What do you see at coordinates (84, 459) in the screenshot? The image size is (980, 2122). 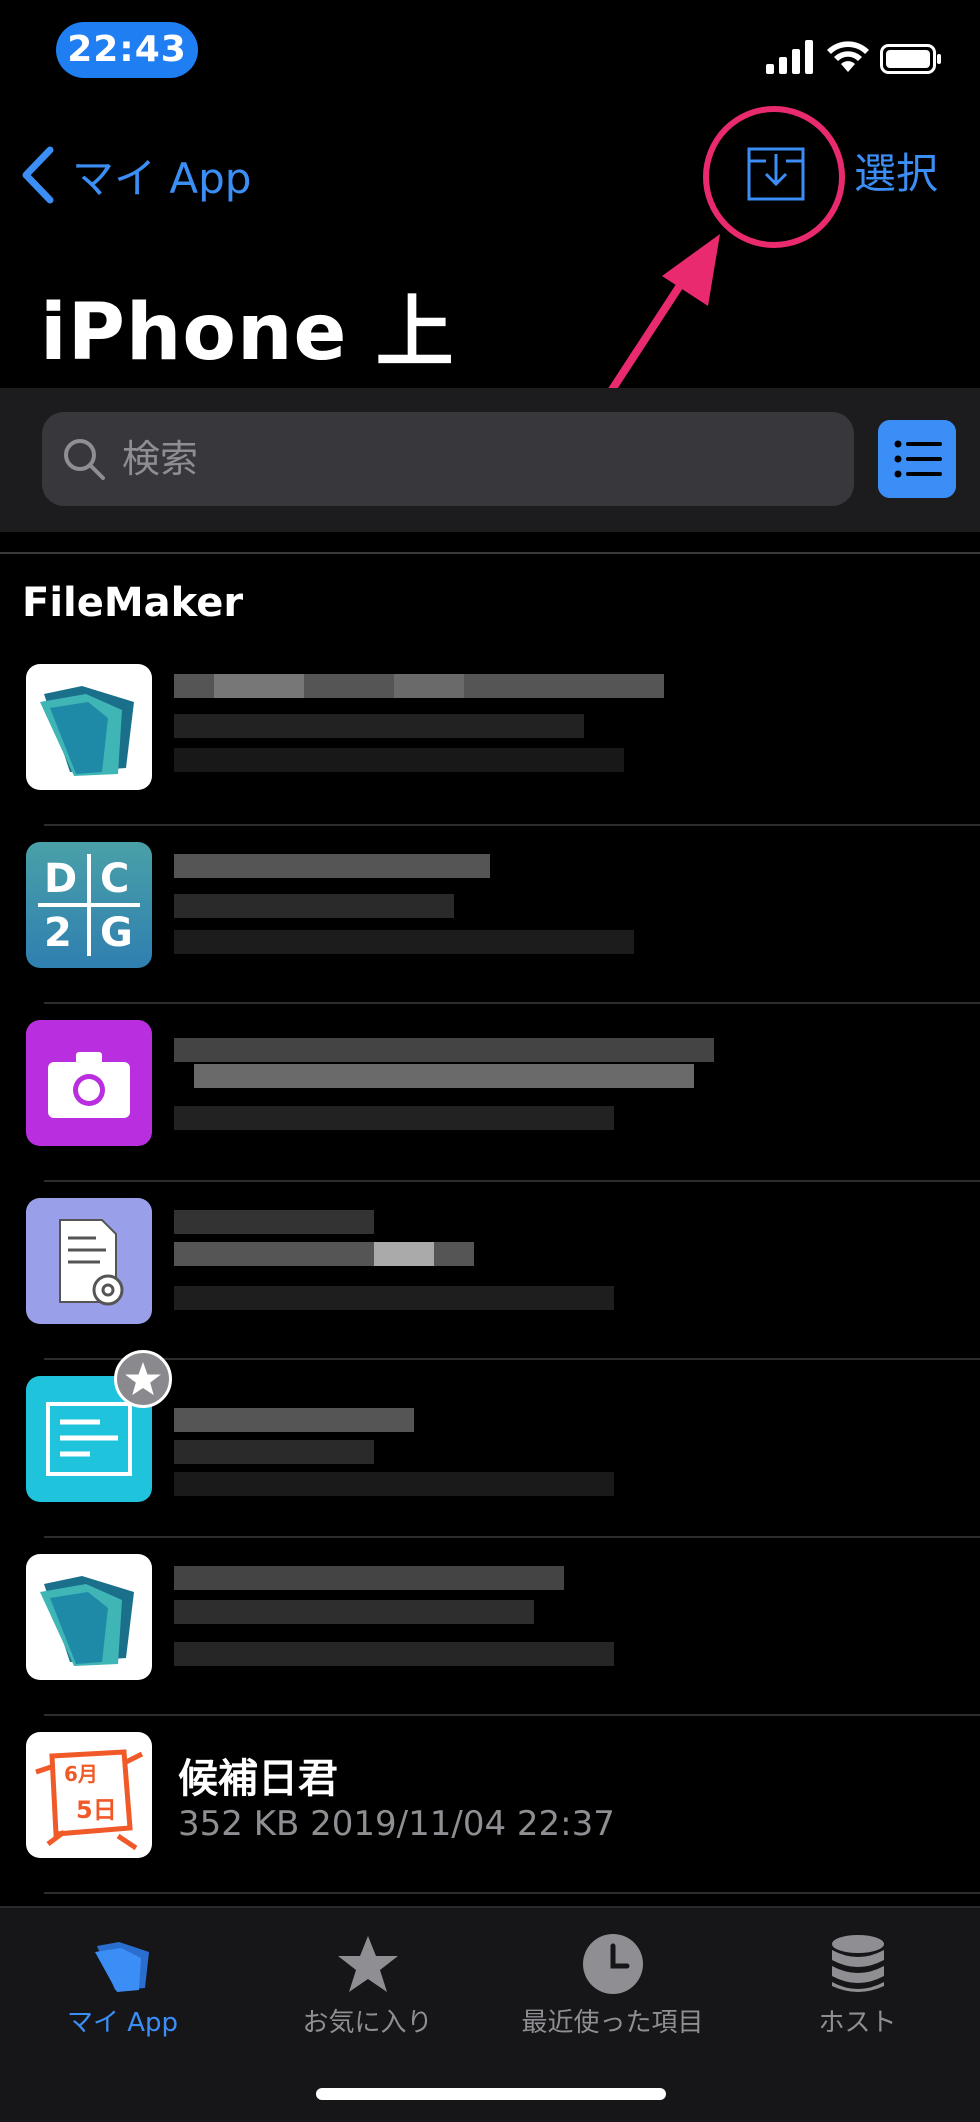 I see `search-icon` at bounding box center [84, 459].